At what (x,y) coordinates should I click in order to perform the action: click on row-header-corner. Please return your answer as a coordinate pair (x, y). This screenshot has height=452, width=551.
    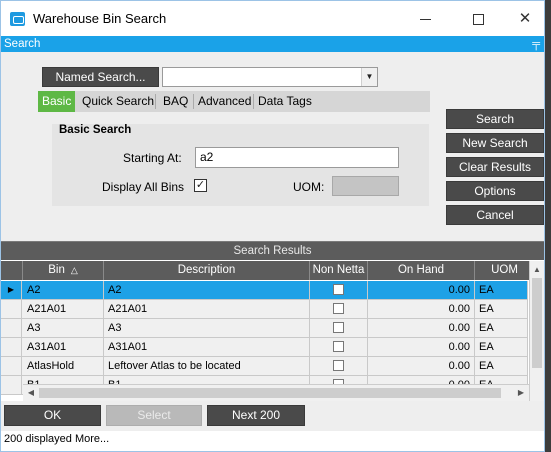
    Looking at the image, I should click on (12, 270).